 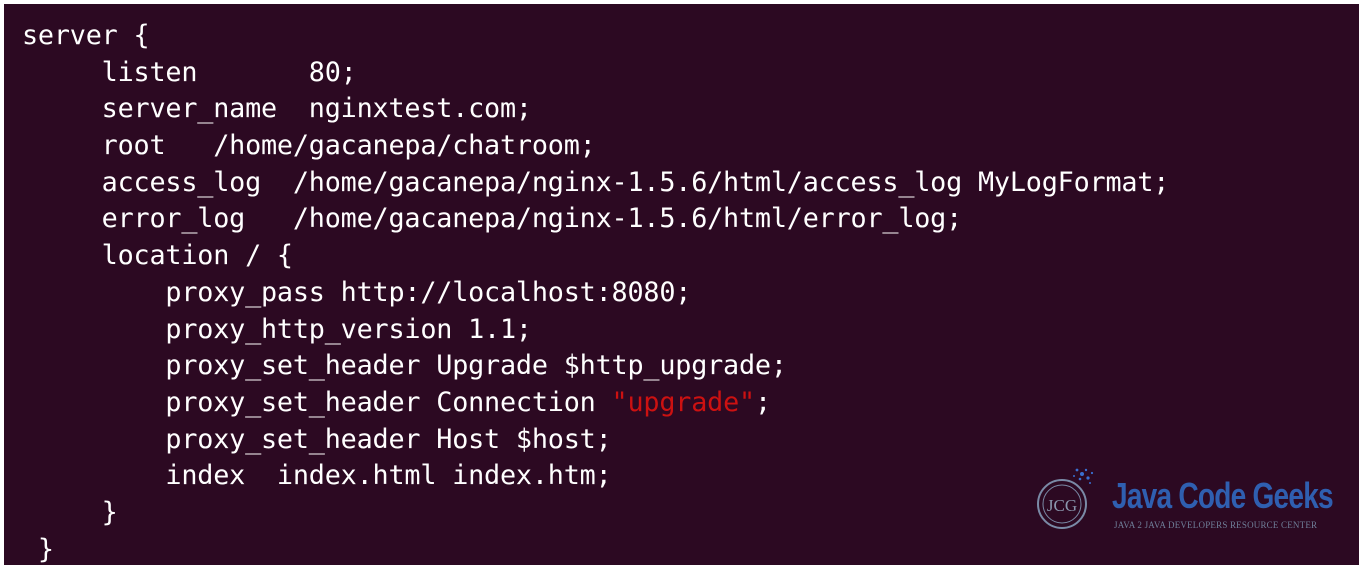 I want to click on code-line: proxy_set_header Connection "upgrade";, so click(x=595, y=403).